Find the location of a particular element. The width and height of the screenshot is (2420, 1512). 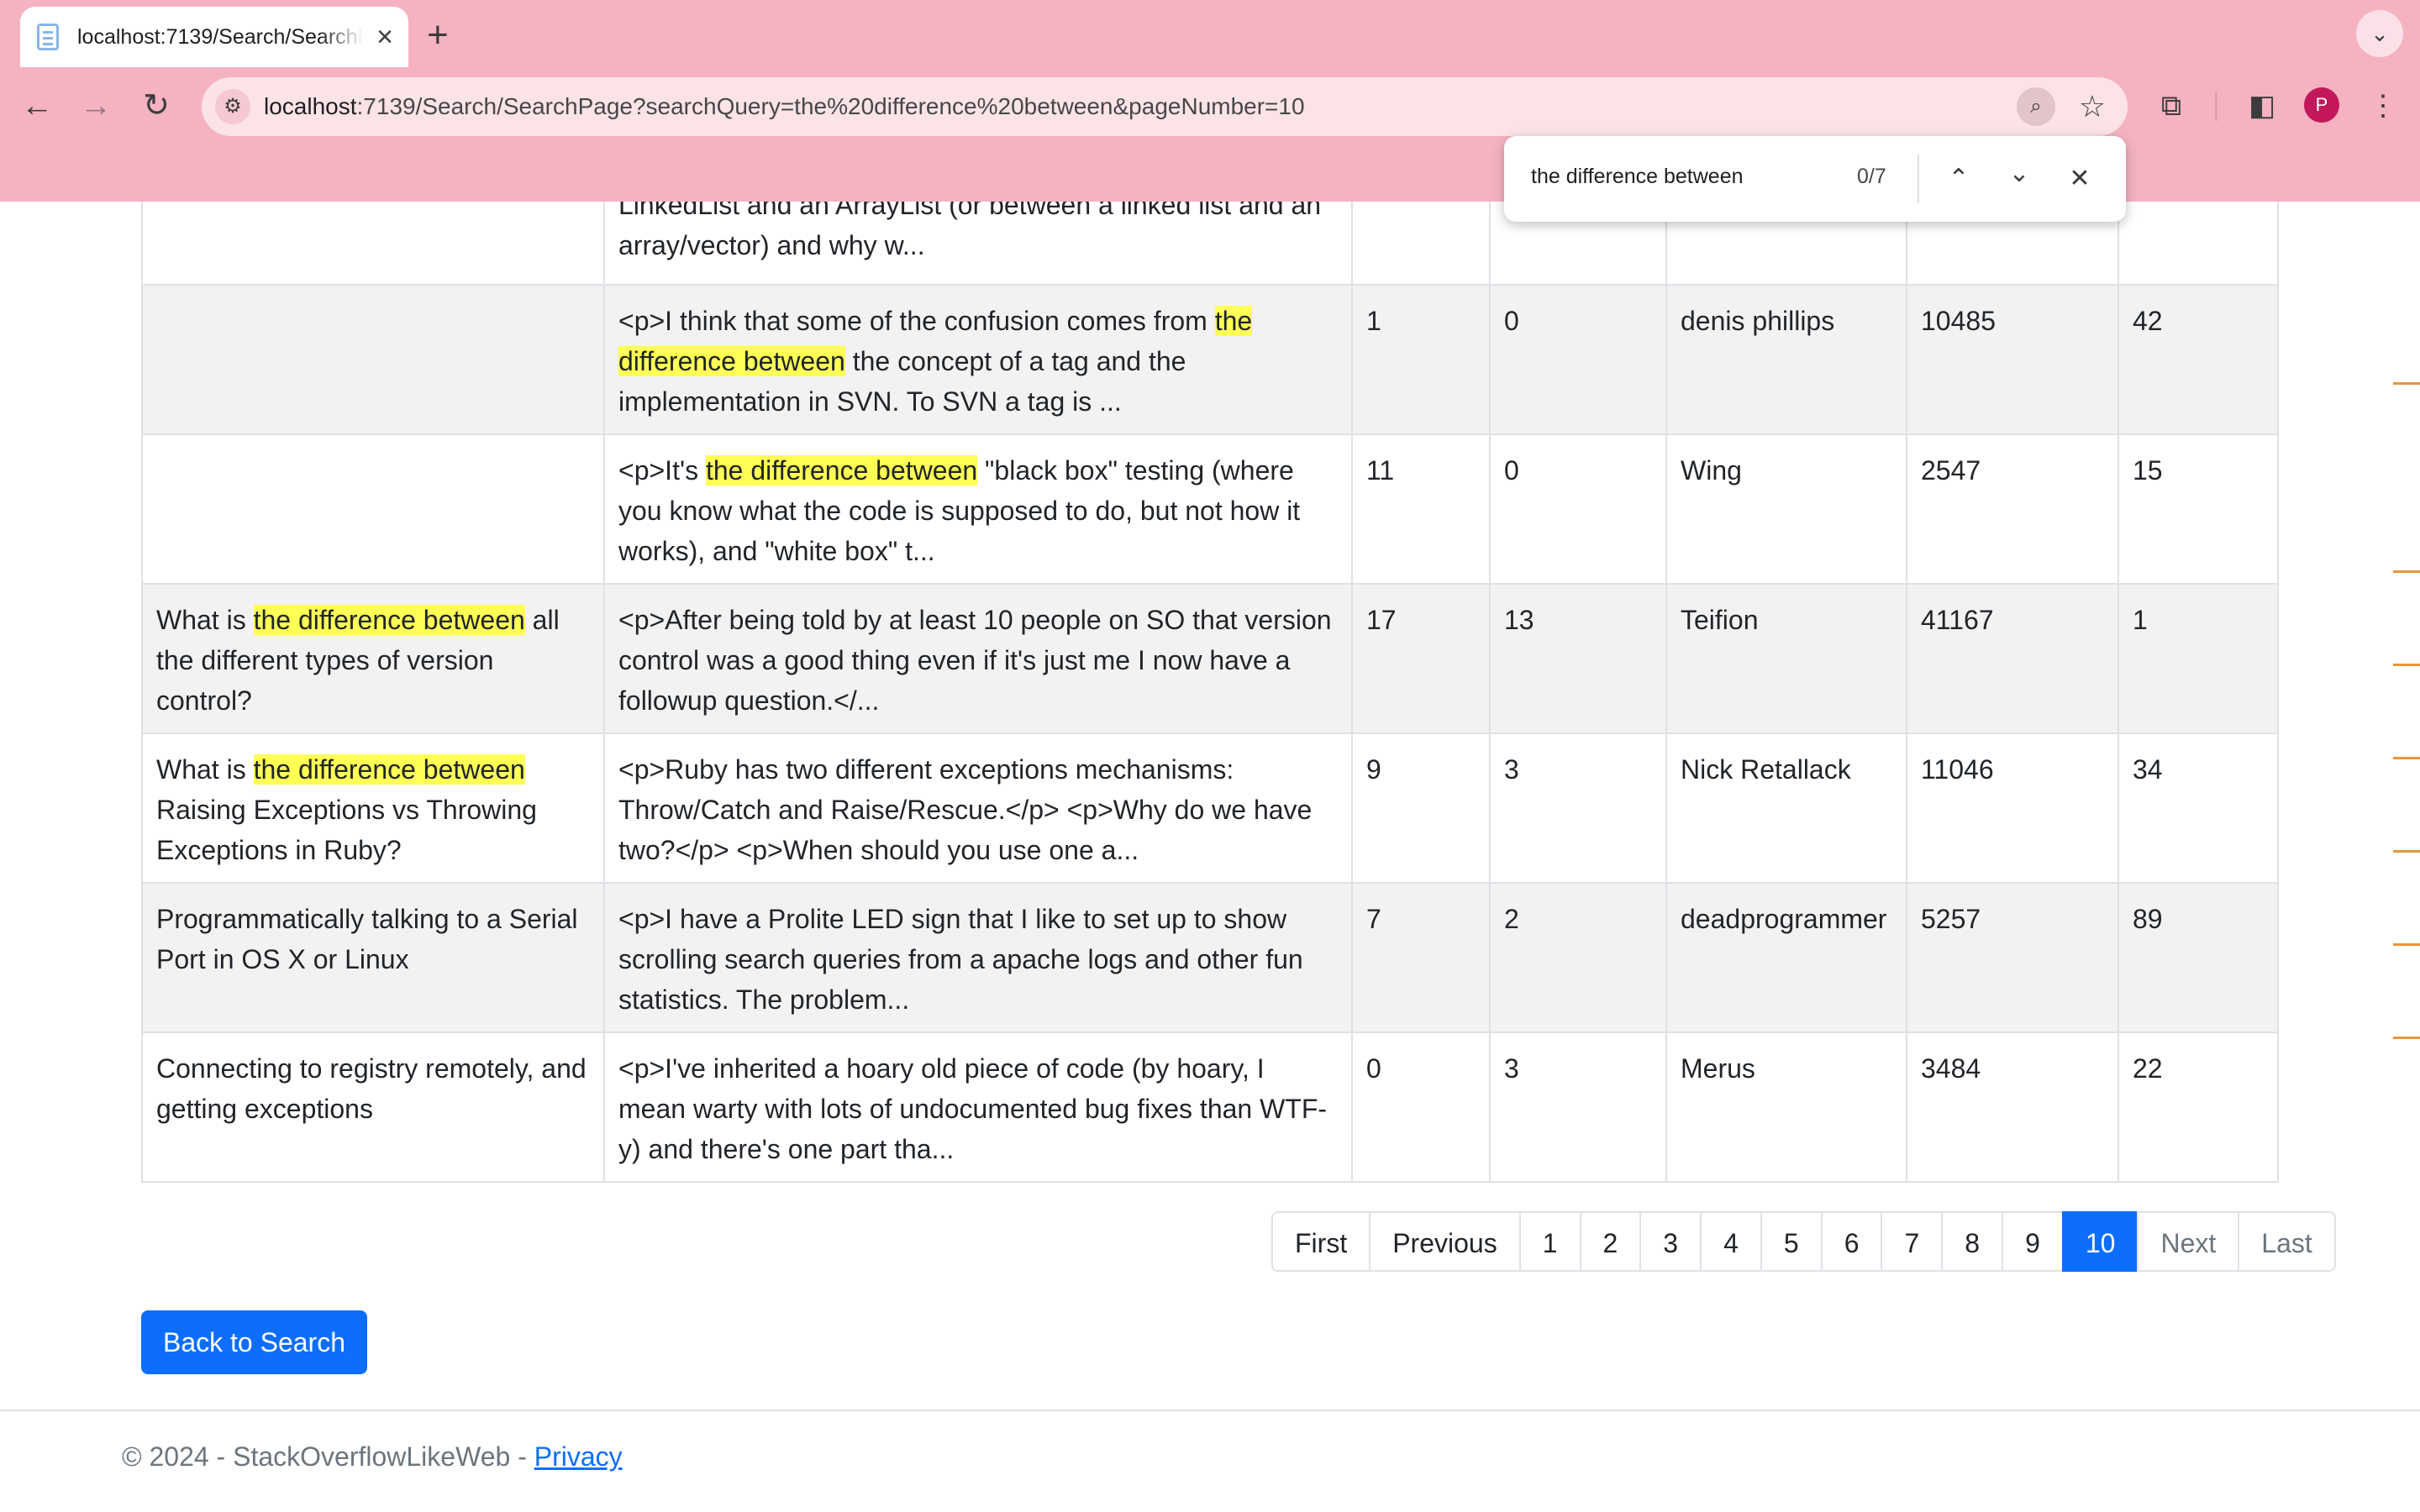

page-9: 9 is located at coordinates (2033, 1241).